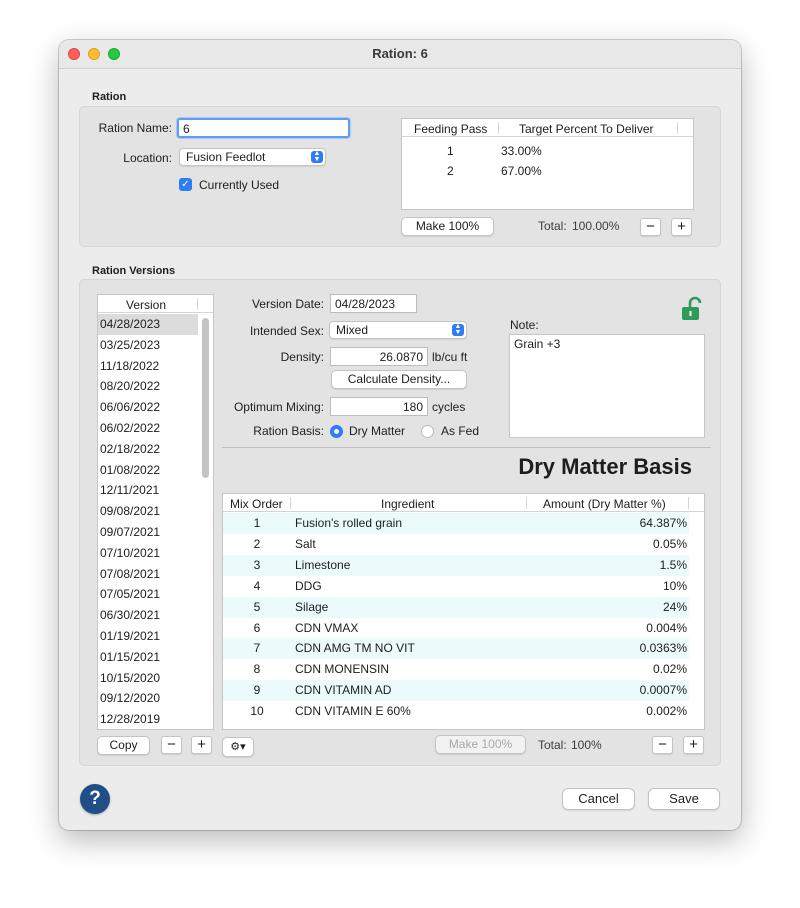 This screenshot has width=800, height=908. Describe the element at coordinates (148, 407) in the screenshot. I see `version-list-item: 06/06/2022` at that location.